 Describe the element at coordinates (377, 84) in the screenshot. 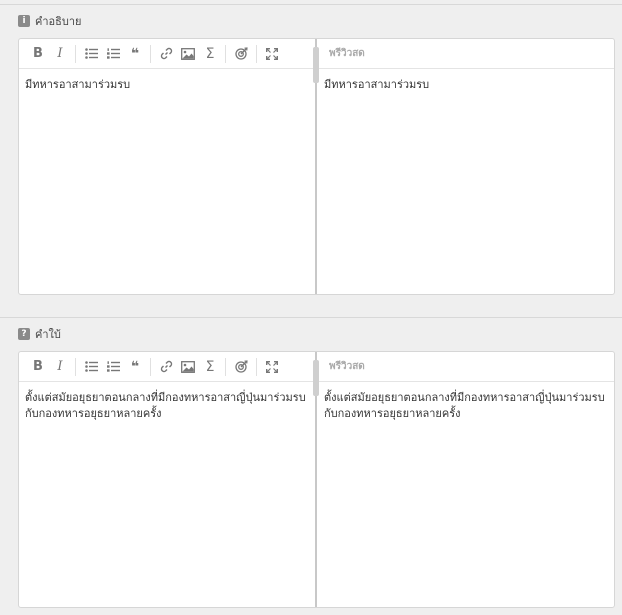

I see `preview-text: มีทหารอาสามาร่วมรบ` at that location.